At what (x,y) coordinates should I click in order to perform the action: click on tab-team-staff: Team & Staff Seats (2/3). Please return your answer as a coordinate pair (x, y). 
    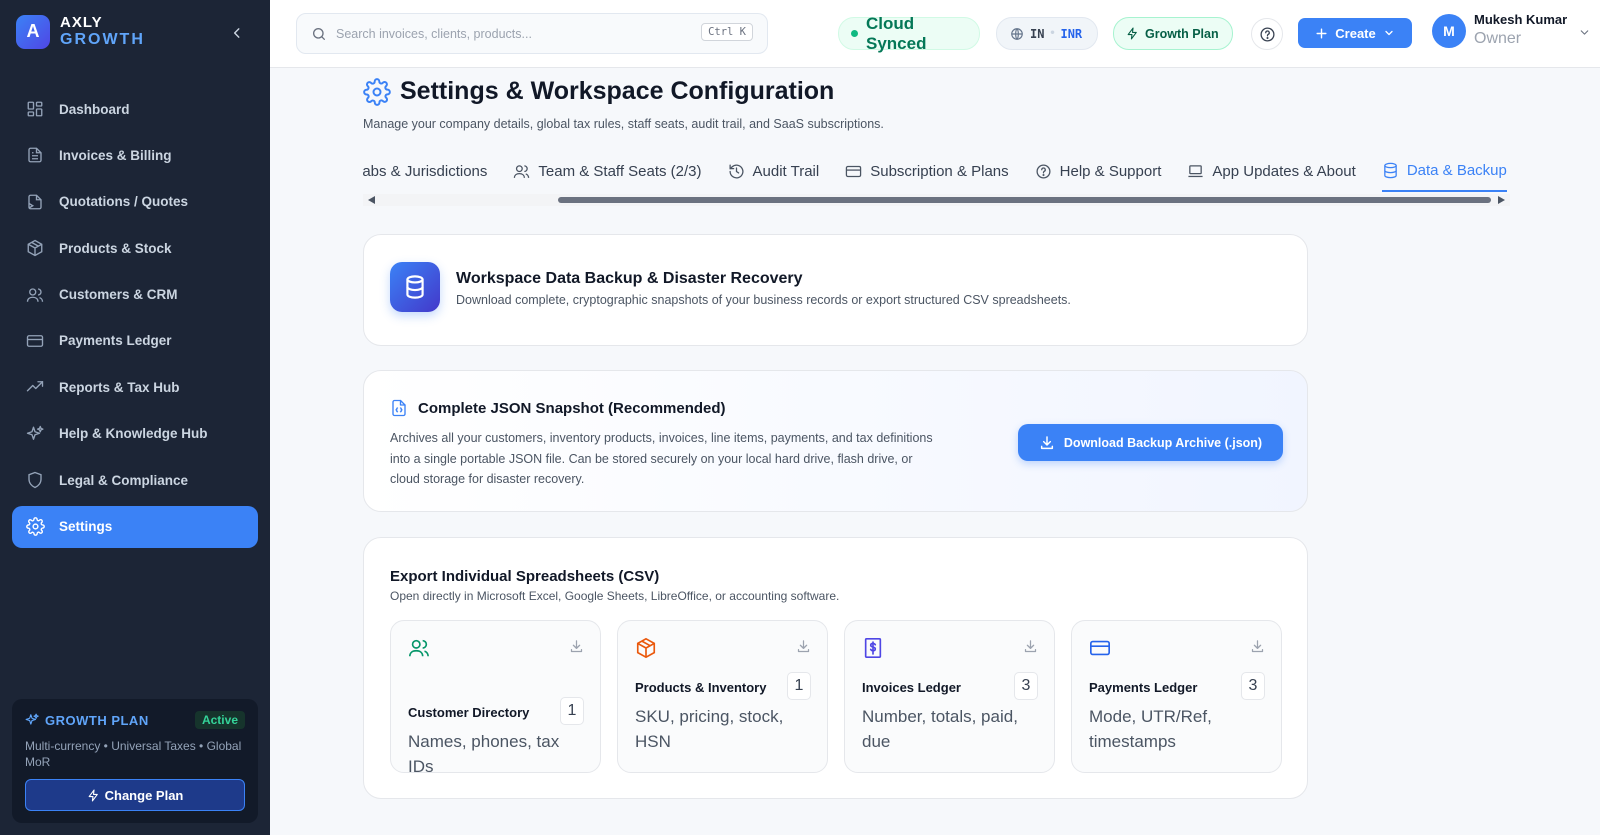
    Looking at the image, I should click on (607, 171).